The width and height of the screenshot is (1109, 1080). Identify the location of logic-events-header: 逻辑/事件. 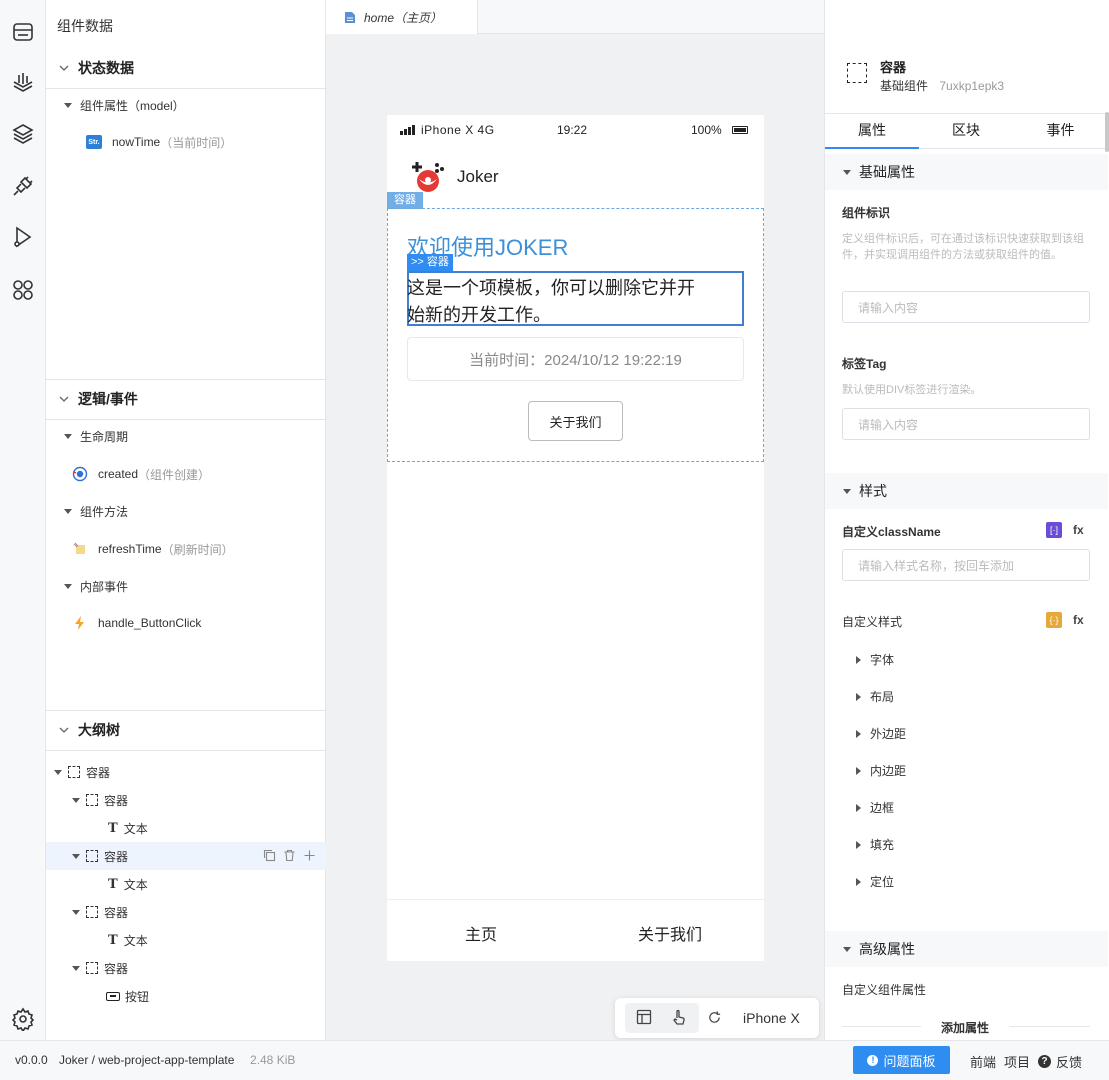
(186, 399).